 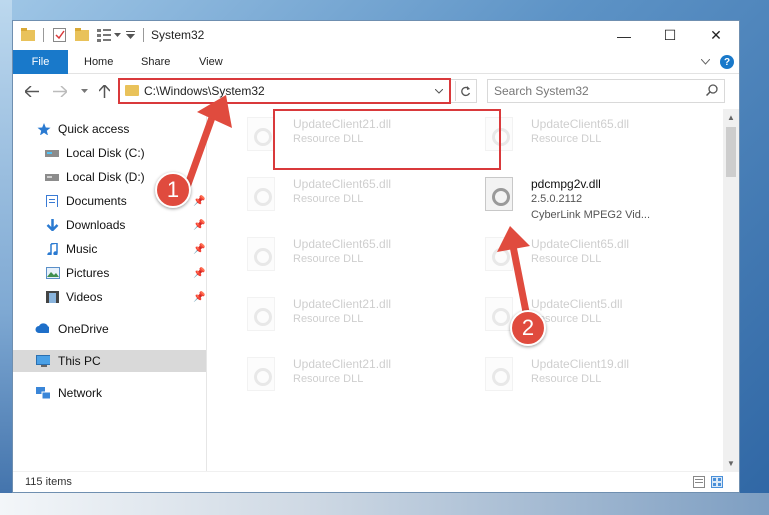 I want to click on sidebar-item-local-disk-c: Local Disk (C:), so click(x=109, y=153).